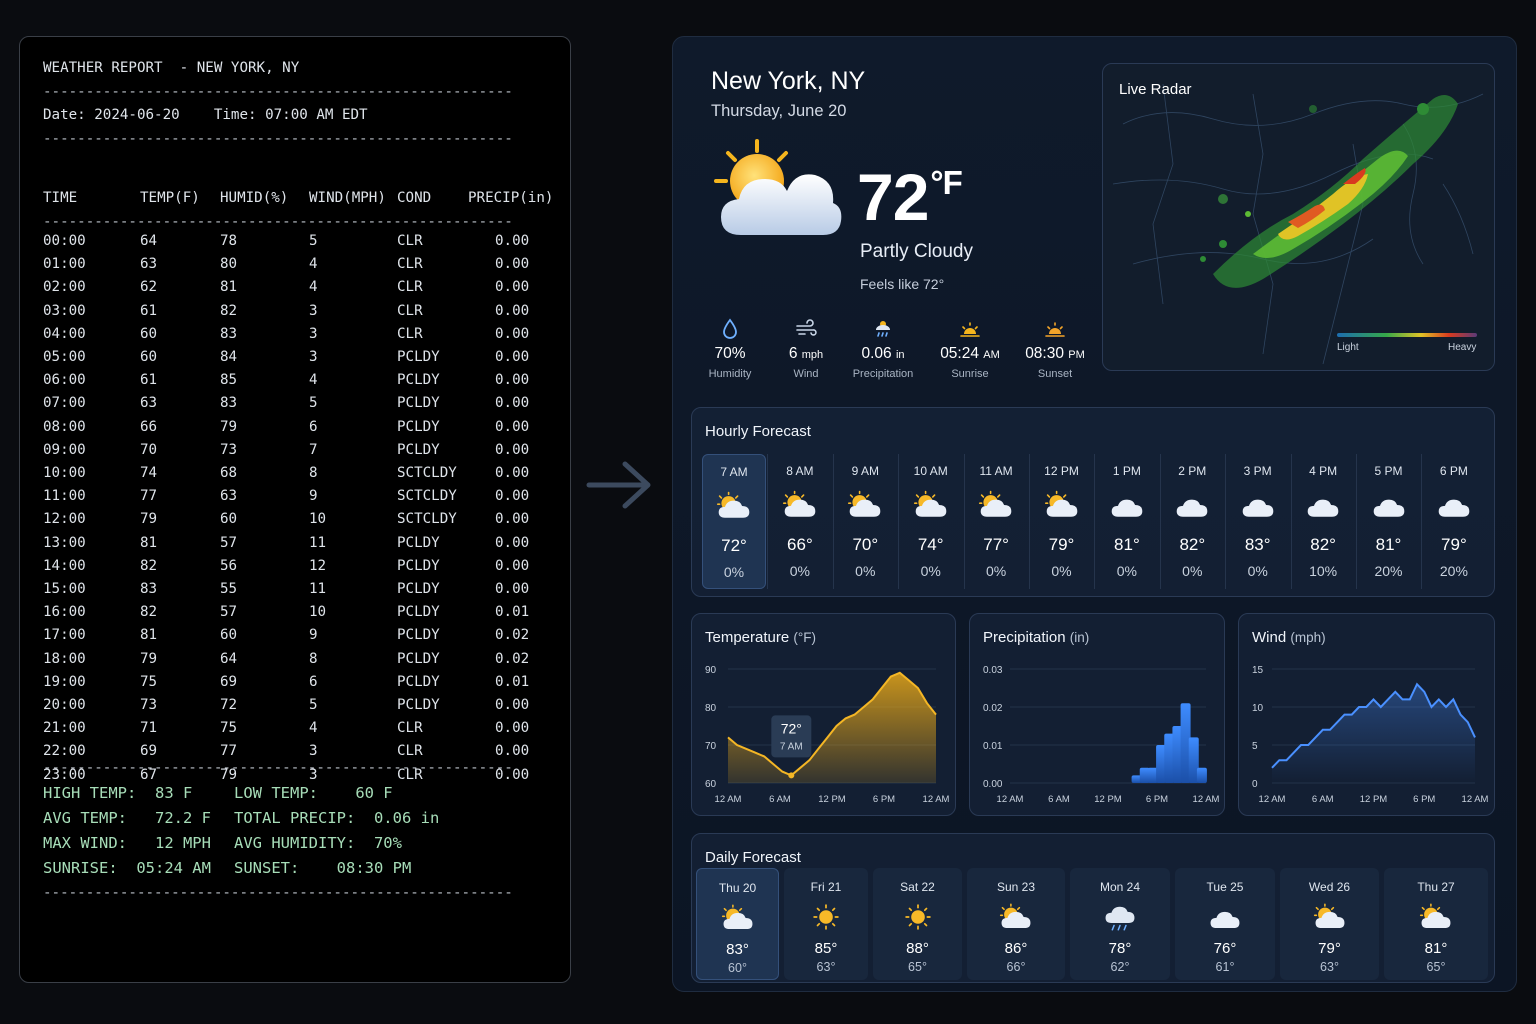 Image resolution: width=1536 pixels, height=1024 pixels. What do you see at coordinates (313, 793) in the screenshot?
I see `summary-item: LOW TEMP: 60 F` at bounding box center [313, 793].